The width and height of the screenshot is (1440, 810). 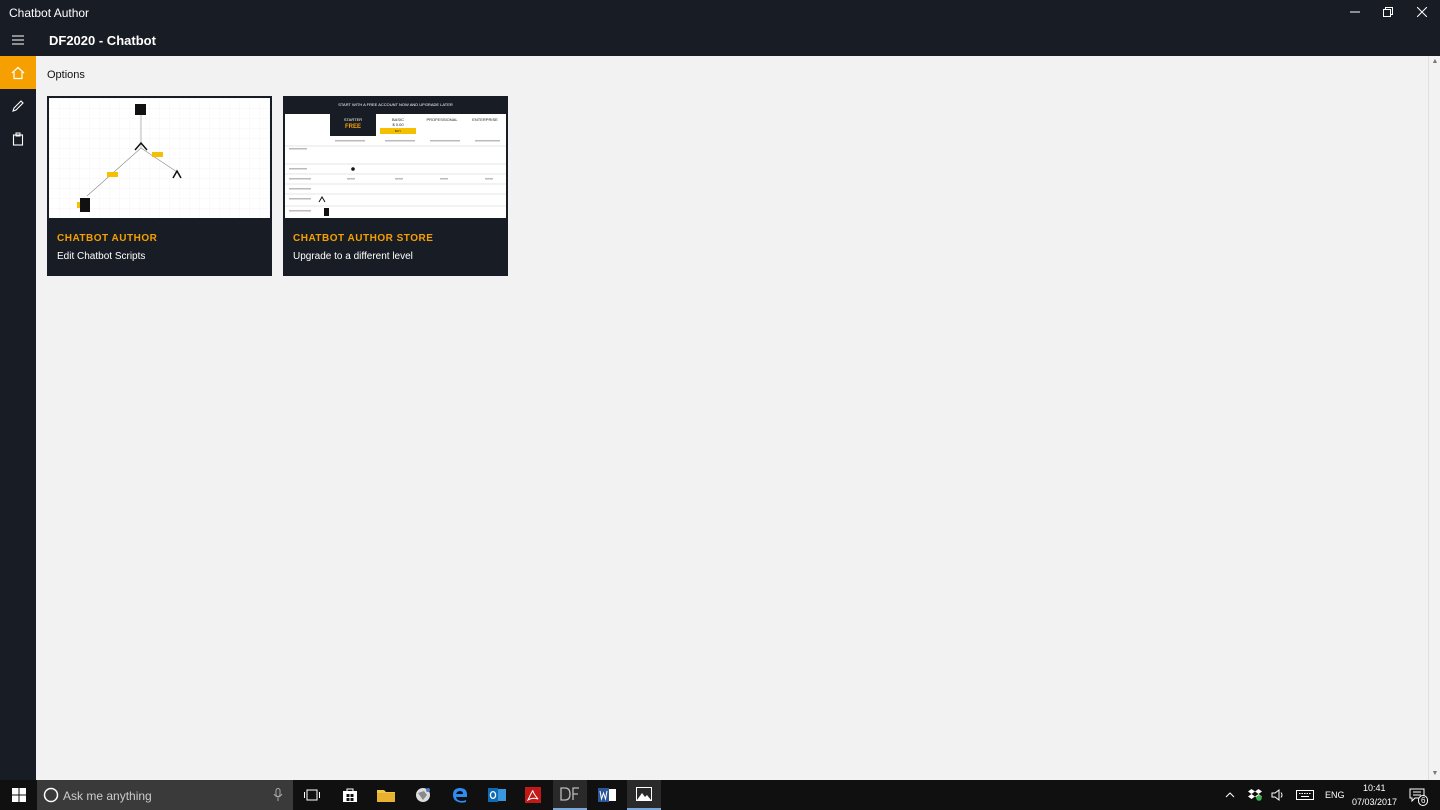 What do you see at coordinates (353, 256) in the screenshot?
I see `tile-description: Upgrade to a different level` at bounding box center [353, 256].